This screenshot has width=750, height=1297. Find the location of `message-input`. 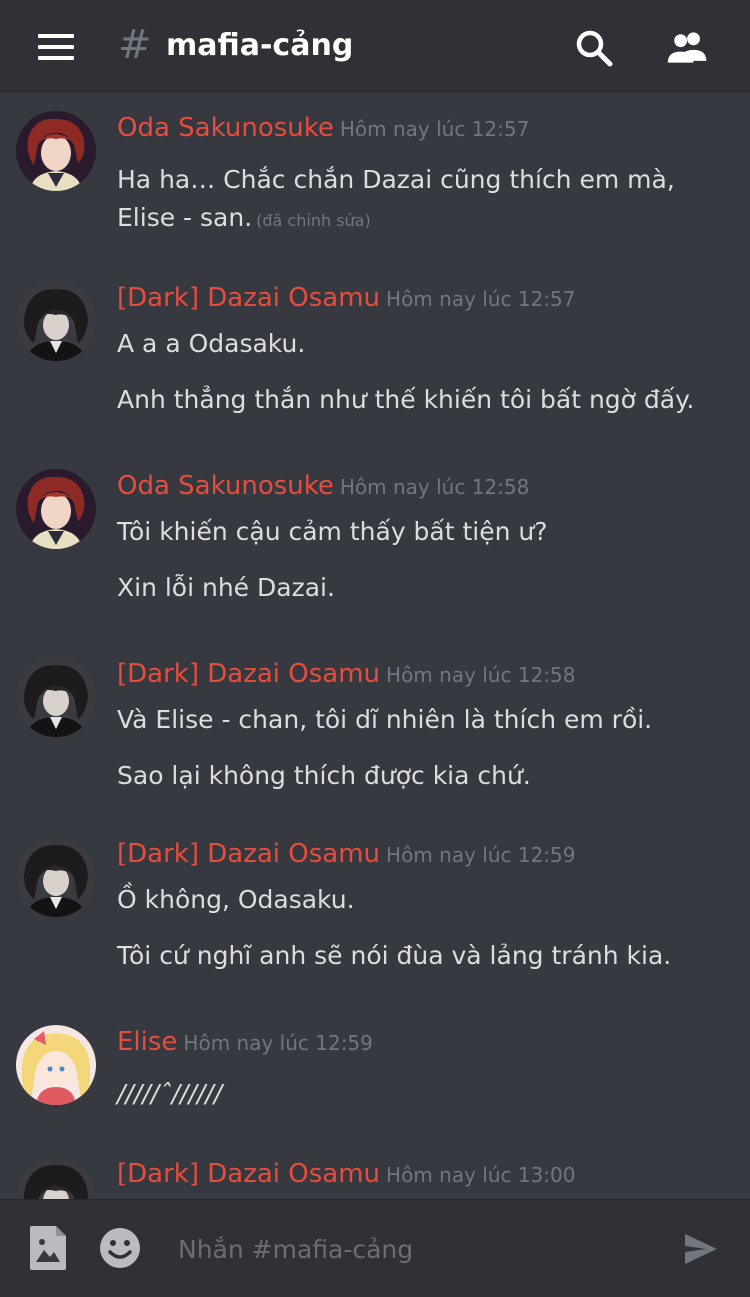

message-input is located at coordinates (418, 1249).